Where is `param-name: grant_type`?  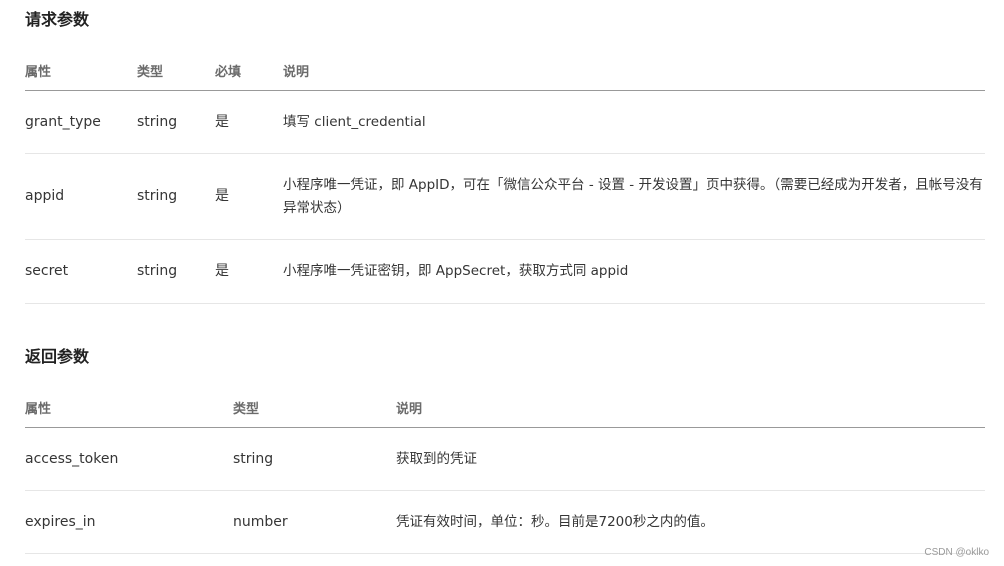
param-name: grant_type is located at coordinates (81, 122).